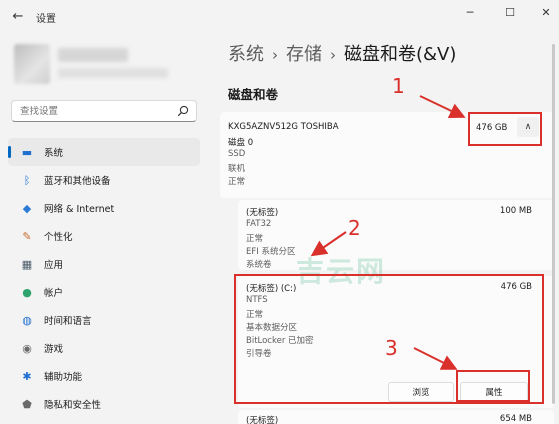  Describe the element at coordinates (396, 235) in the screenshot. I see `partition-card-efi: (无标签) 100 MB FAT32 正常 EFI 系统分区 系统卷` at that location.